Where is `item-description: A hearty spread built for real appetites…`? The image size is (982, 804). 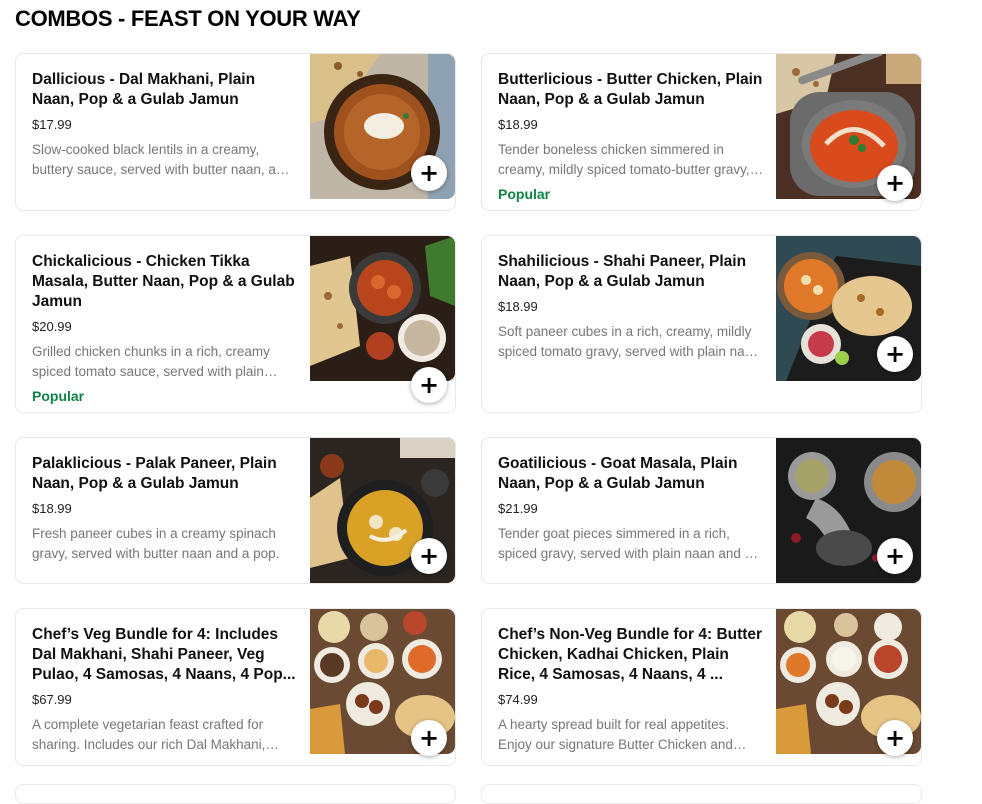
item-description: A hearty spread built for real appetites… is located at coordinates (615, 734).